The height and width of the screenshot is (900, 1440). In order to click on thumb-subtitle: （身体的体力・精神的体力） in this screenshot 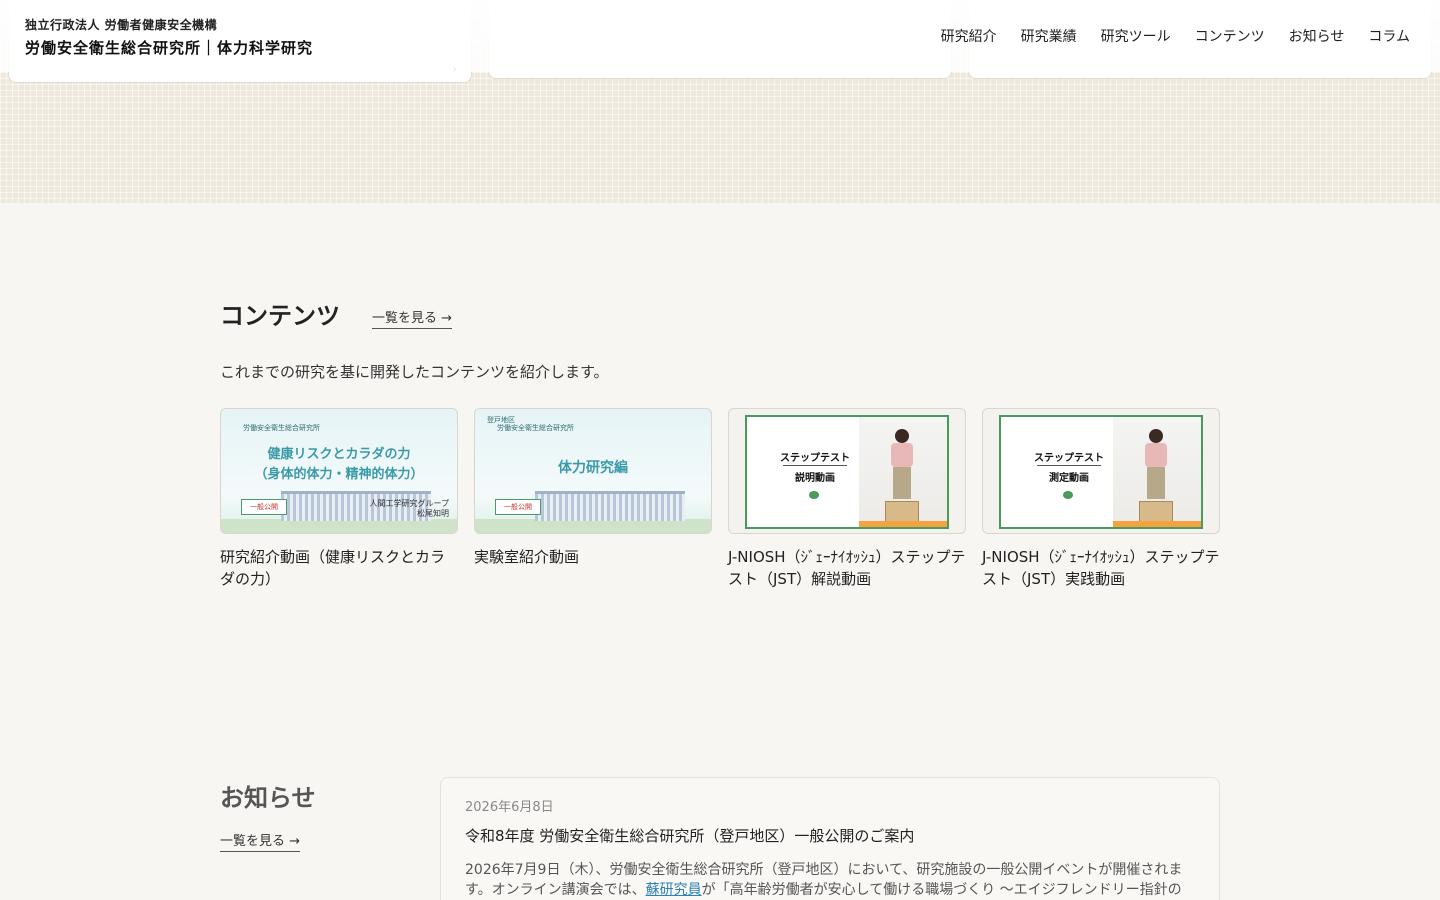, I will do `click(339, 474)`.